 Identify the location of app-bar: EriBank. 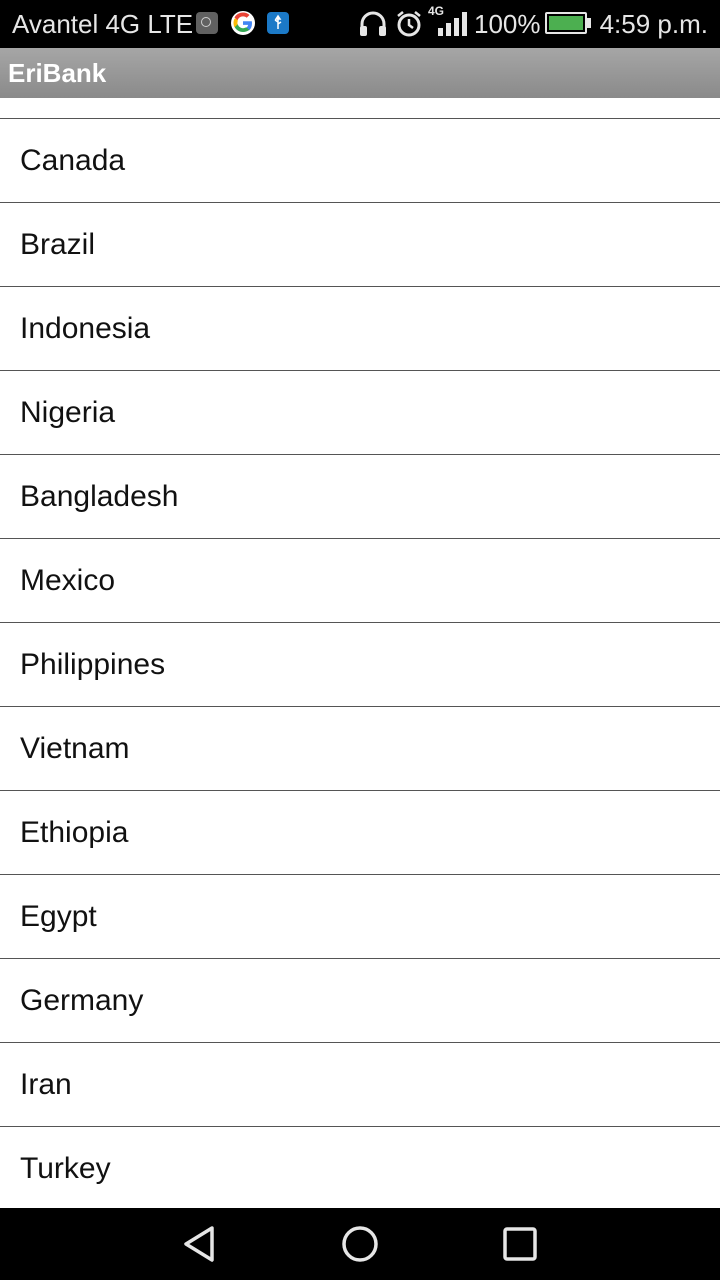
(360, 73).